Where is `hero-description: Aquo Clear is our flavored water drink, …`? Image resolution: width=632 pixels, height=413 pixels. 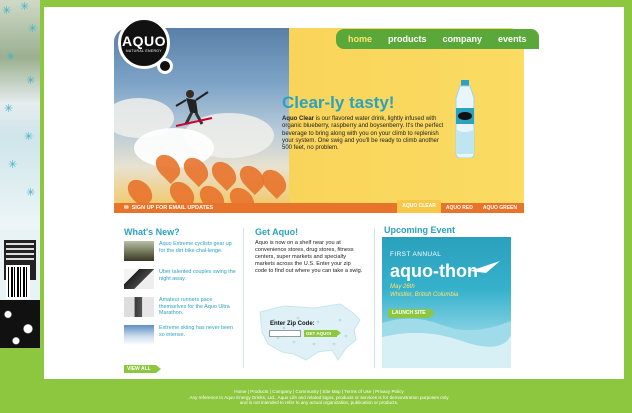
hero-description: Aquo Clear is our flavored water drink, … is located at coordinates (365, 134).